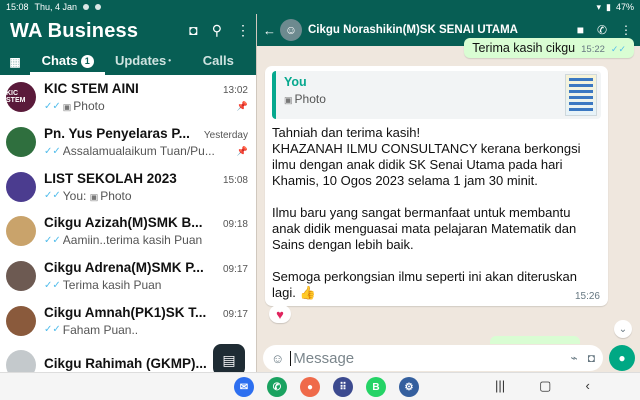 Image resolution: width=640 pixels, height=400 pixels. What do you see at coordinates (524, 48) in the screenshot?
I see `message-text: Terima kasih cikgu` at bounding box center [524, 48].